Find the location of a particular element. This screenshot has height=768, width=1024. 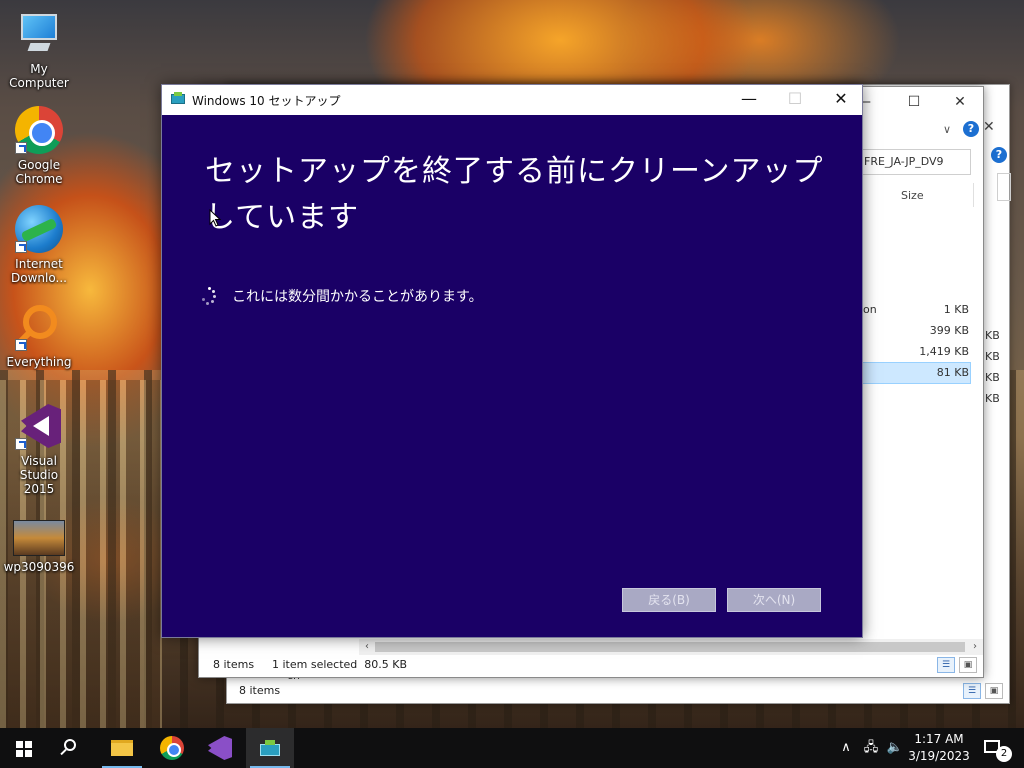

search-button is located at coordinates (72, 748).